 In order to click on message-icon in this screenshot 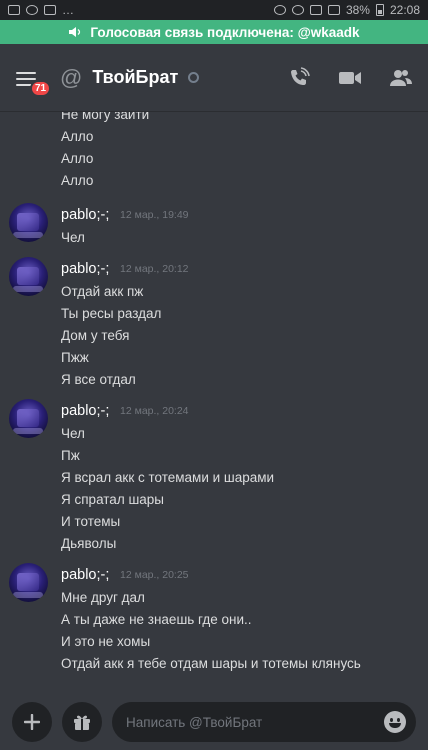, I will do `click(50, 10)`.